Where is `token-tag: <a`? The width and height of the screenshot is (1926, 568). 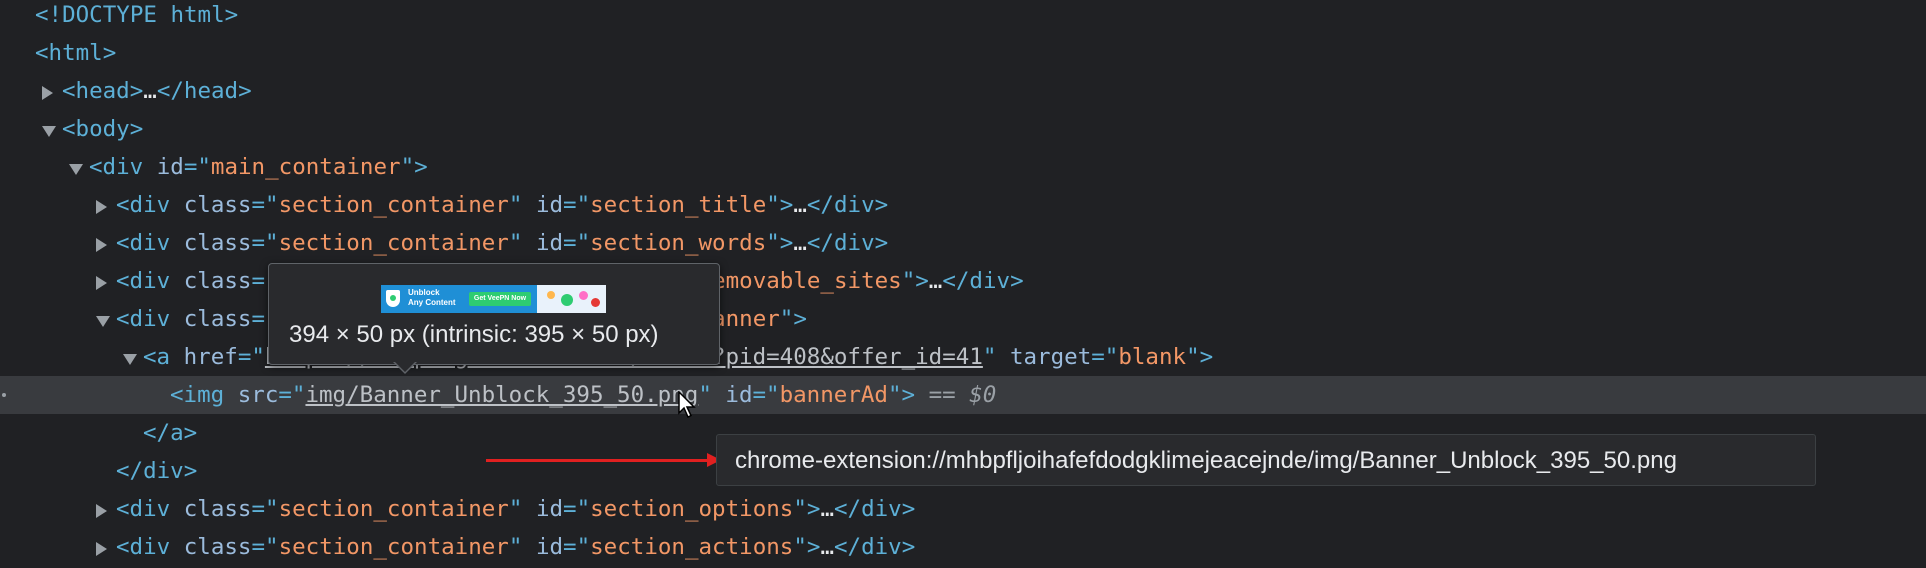
token-tag: <a is located at coordinates (163, 357).